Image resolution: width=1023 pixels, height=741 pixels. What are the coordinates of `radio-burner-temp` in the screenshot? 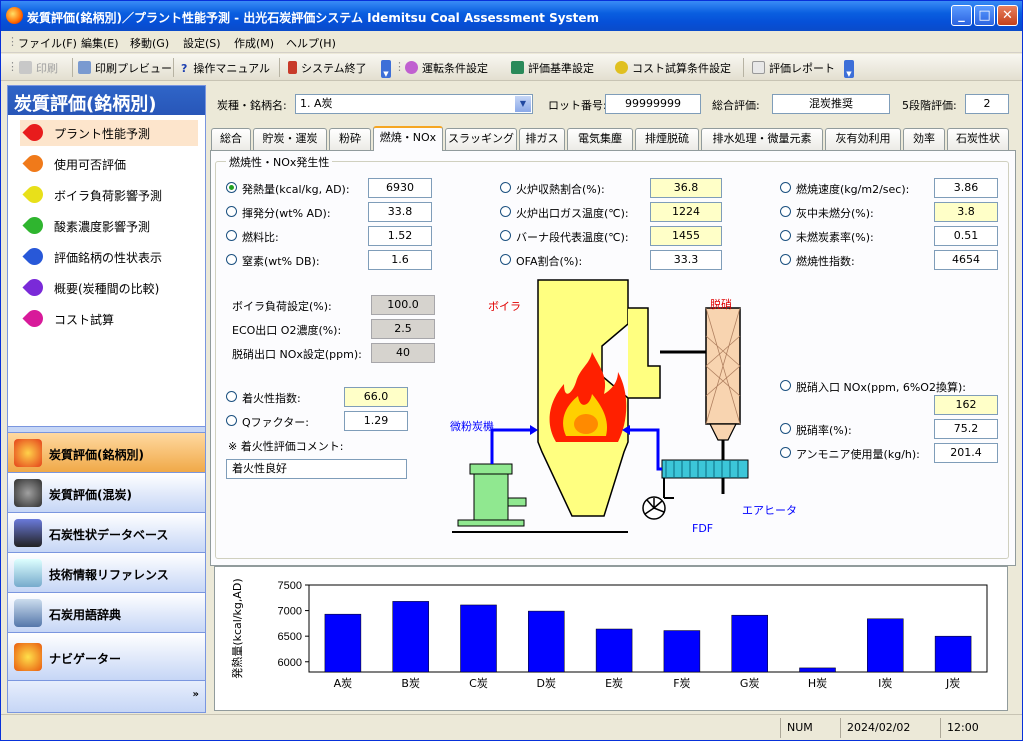 It's located at (505, 235).